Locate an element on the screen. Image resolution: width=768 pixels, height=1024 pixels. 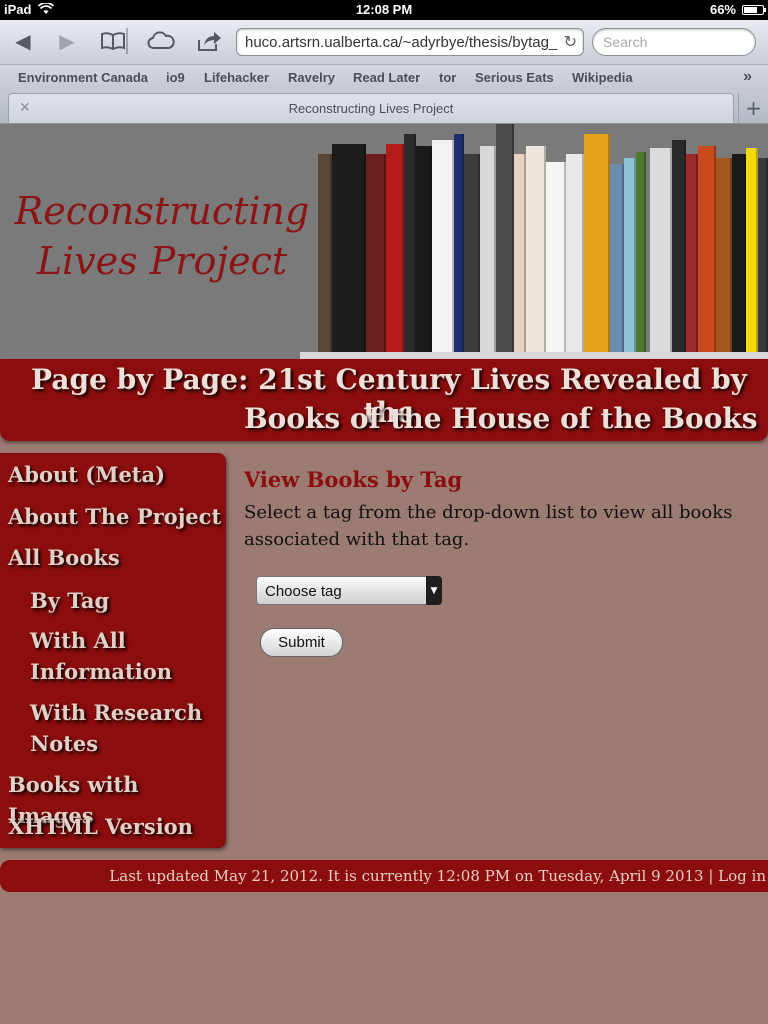
new-tab-icon: + is located at coordinates (753, 108).